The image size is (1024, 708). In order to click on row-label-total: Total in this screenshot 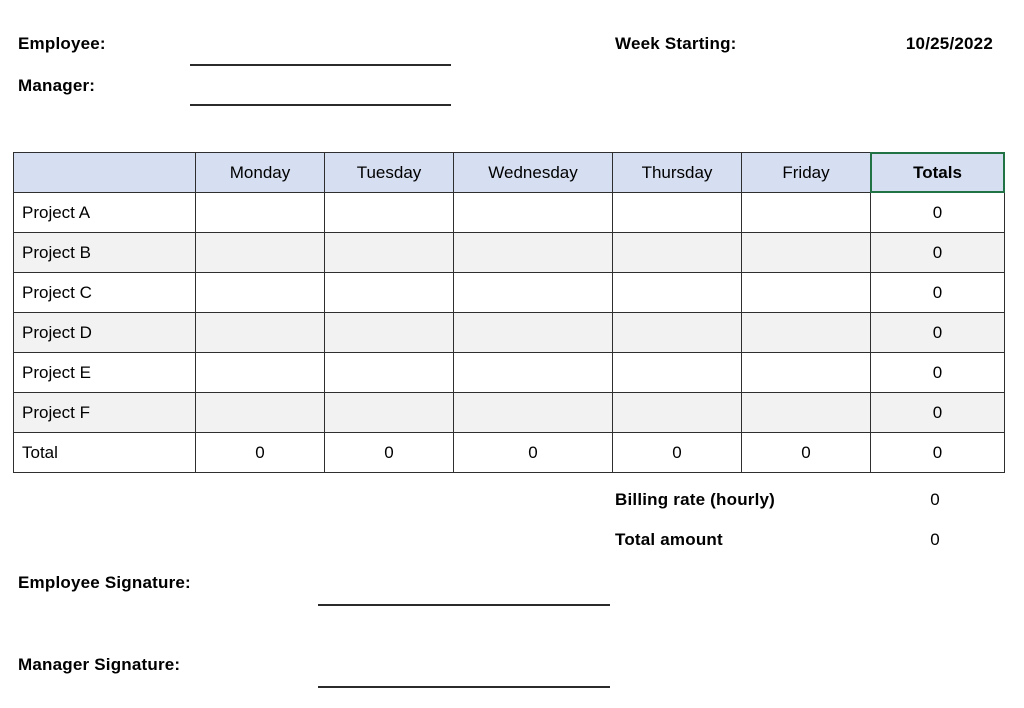, I will do `click(104, 452)`.